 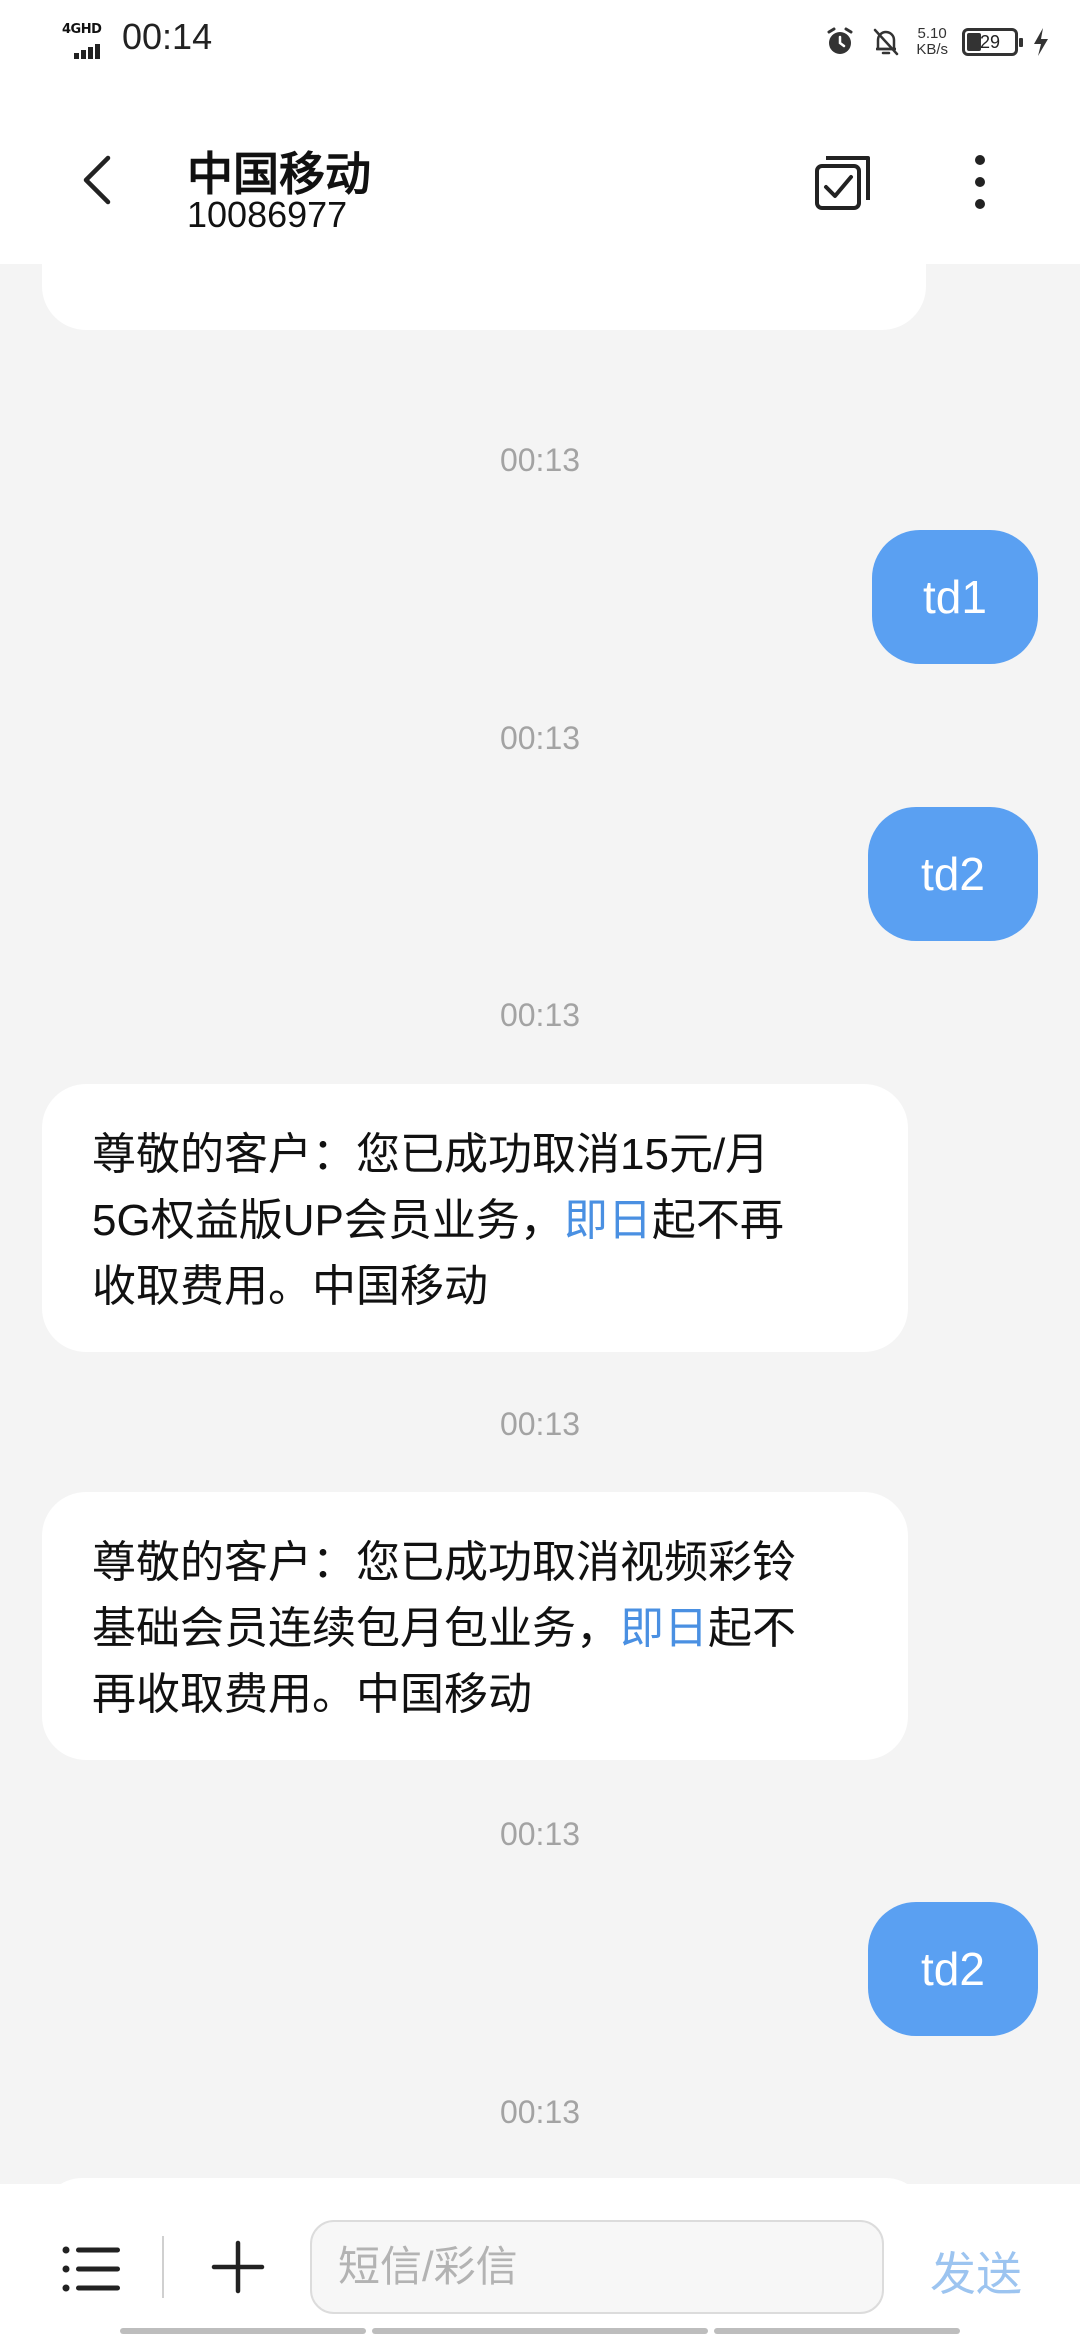 What do you see at coordinates (752, 1628) in the screenshot?
I see `message-line: 起不` at bounding box center [752, 1628].